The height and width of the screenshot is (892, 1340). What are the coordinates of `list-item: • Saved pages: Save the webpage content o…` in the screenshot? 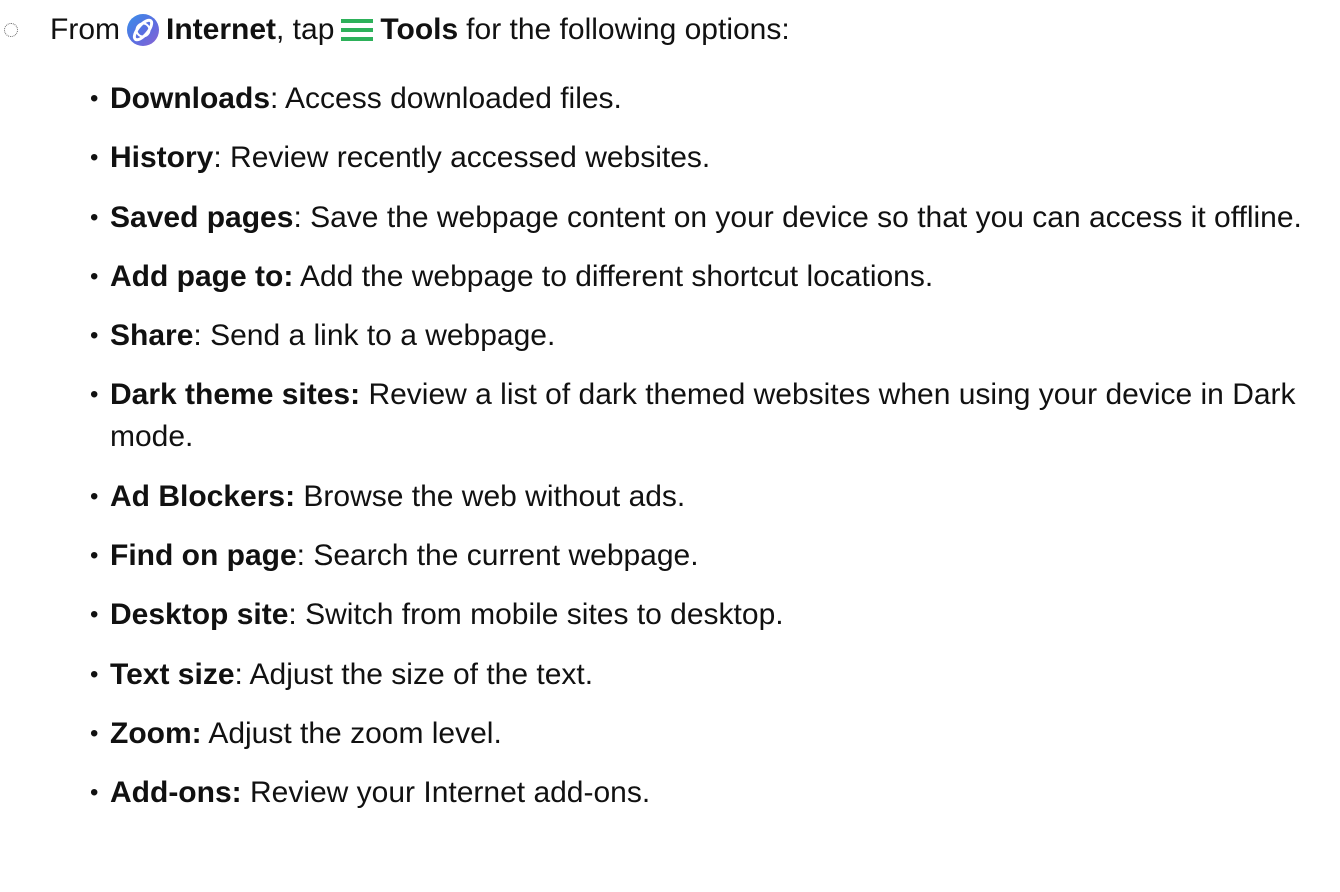 It's located at (715, 218).